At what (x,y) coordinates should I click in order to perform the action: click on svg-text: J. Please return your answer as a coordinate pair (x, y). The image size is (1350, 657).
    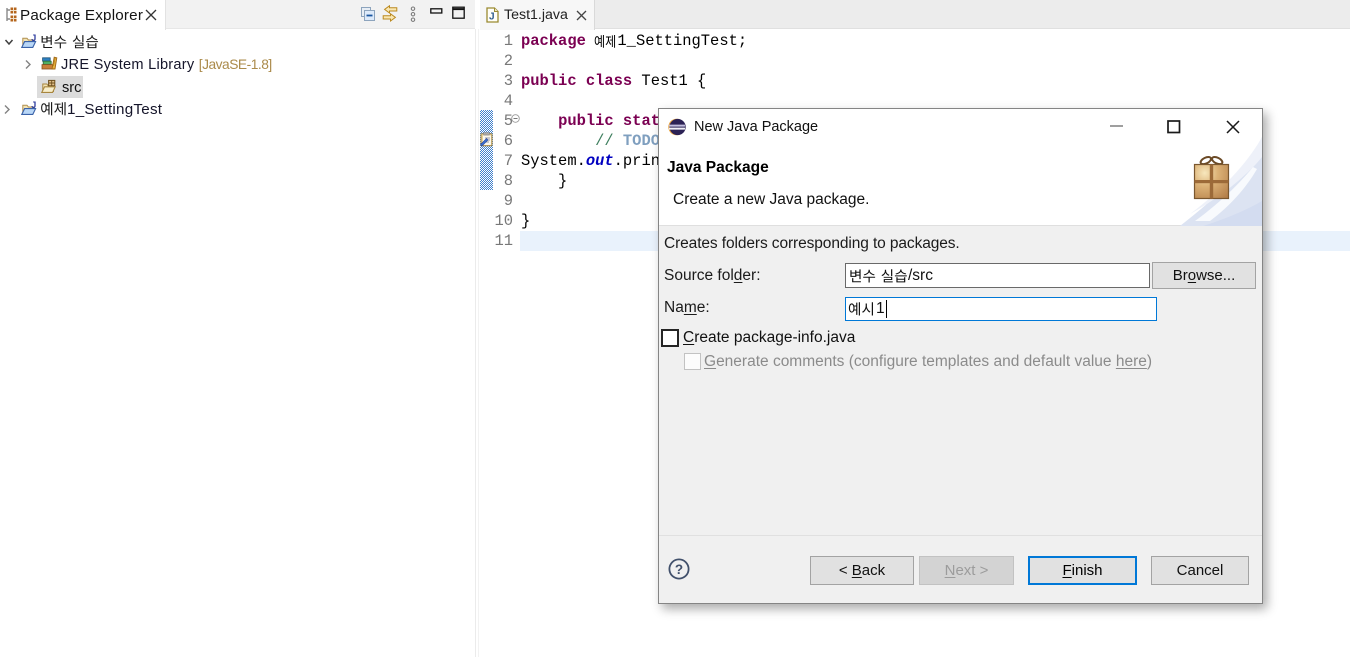
    Looking at the image, I should click on (492, 17).